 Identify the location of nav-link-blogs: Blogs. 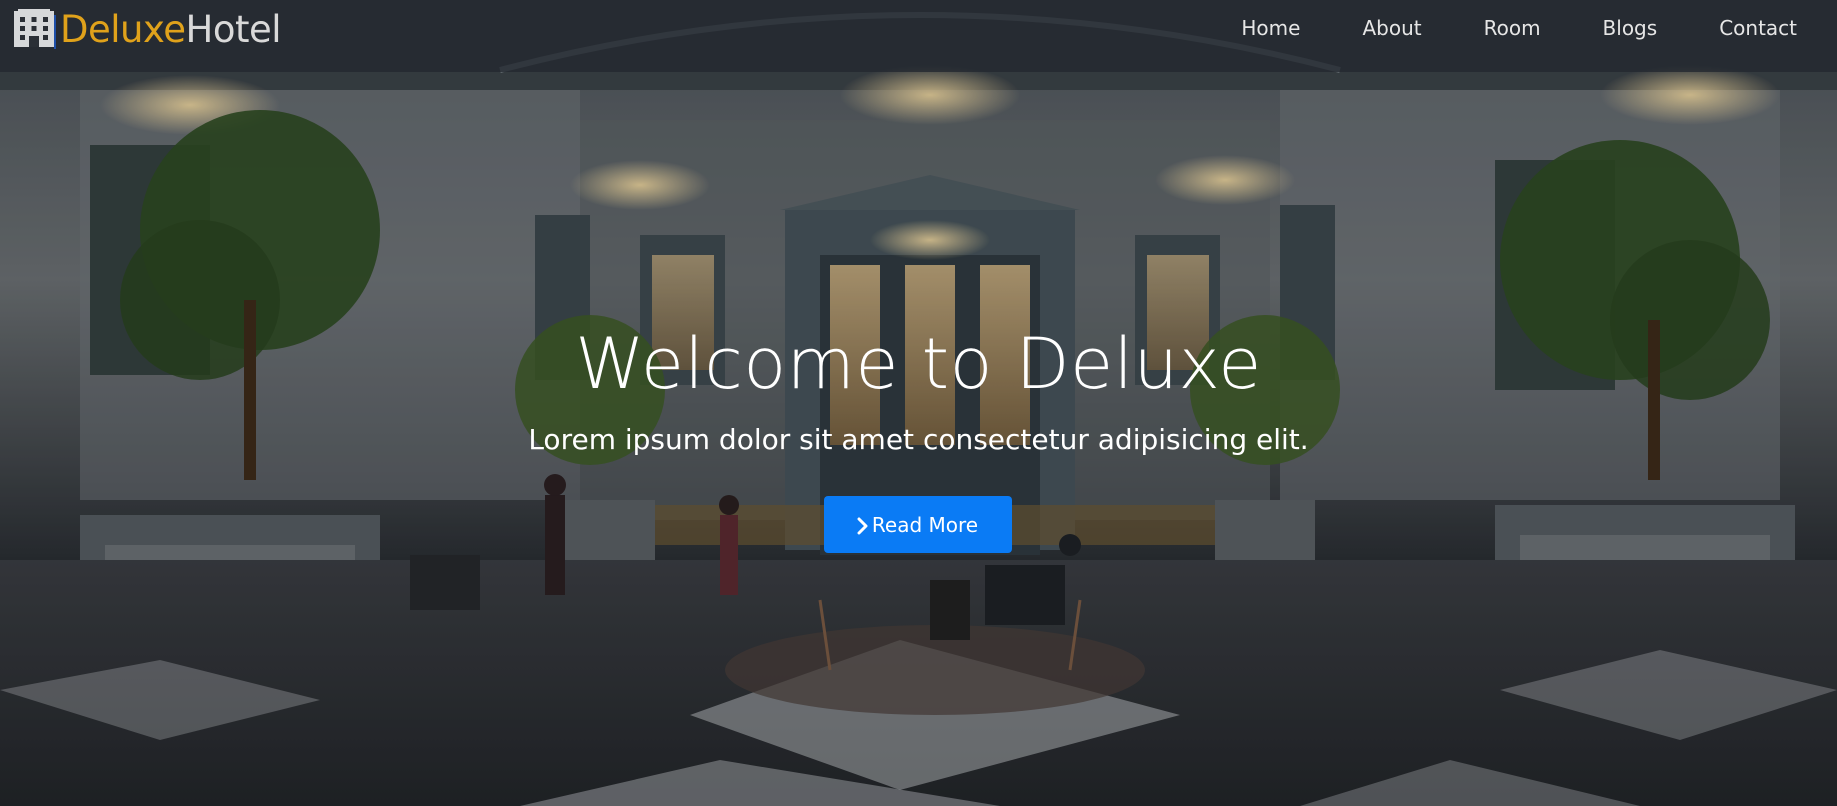
(1630, 28).